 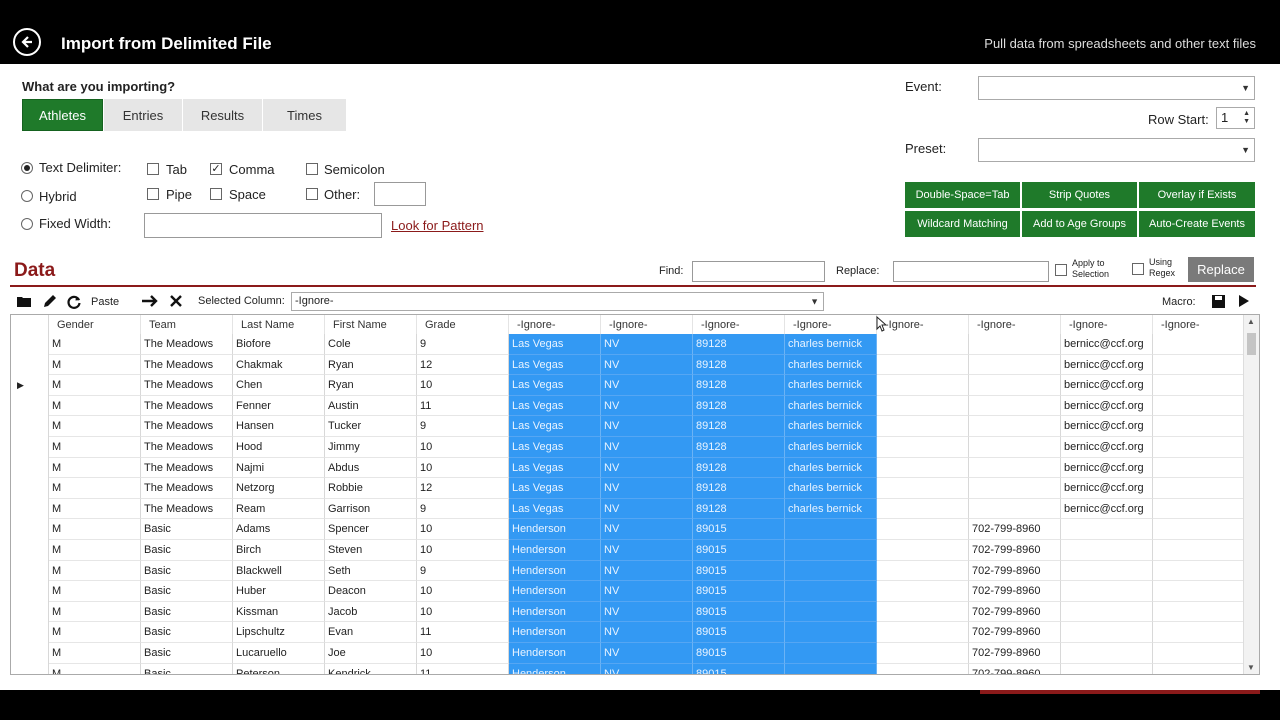 I want to click on save-icon, so click(x=1218, y=303).